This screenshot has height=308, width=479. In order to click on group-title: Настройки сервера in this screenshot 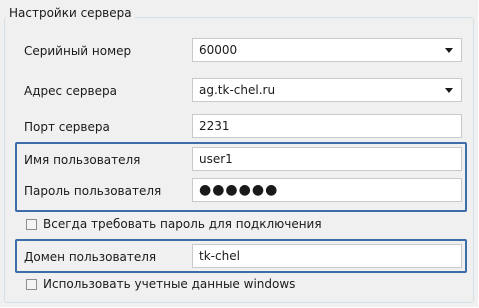, I will do `click(70, 13)`.